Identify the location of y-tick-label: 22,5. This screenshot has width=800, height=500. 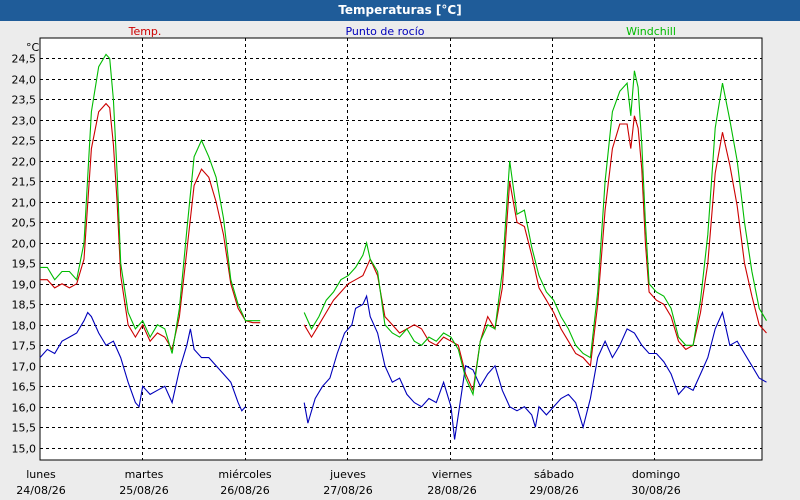
(24, 141).